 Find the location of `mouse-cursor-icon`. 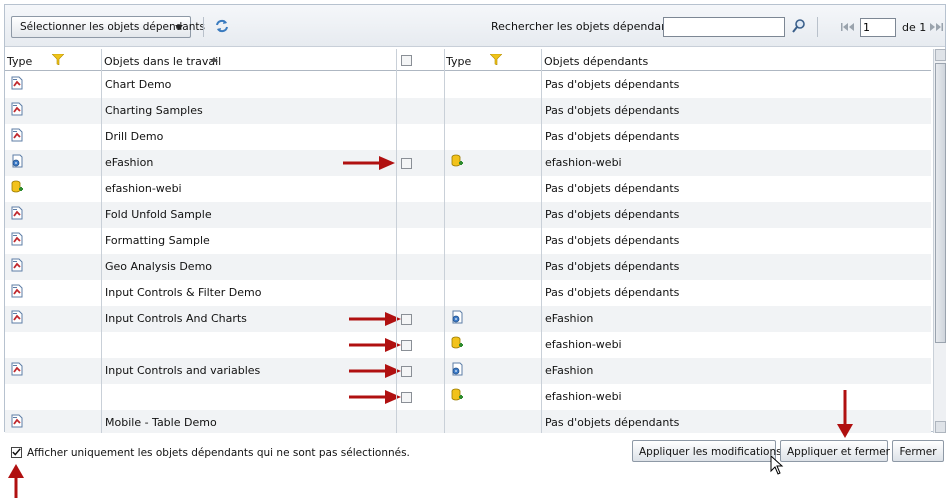

mouse-cursor-icon is located at coordinates (777, 465).